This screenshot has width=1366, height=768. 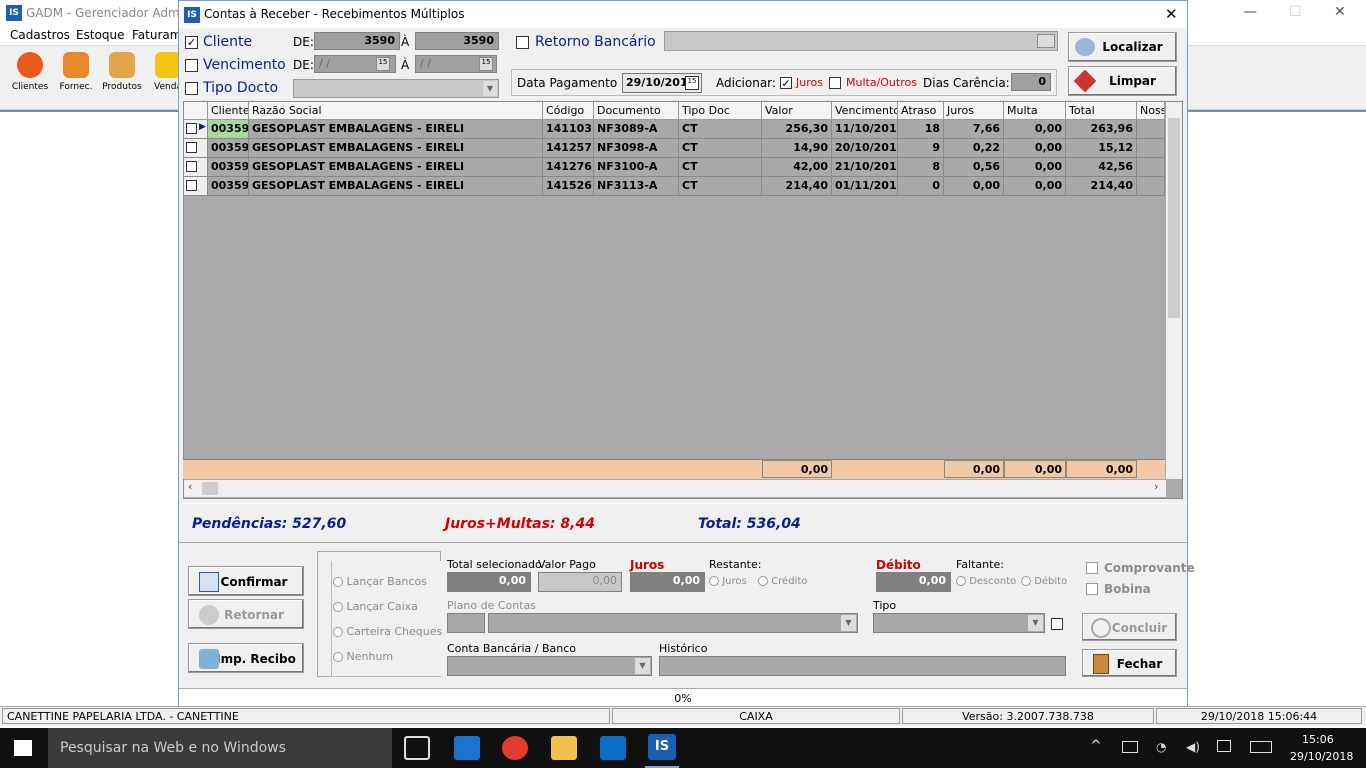 I want to click on radio-carteira-cheques: Carteira Cheques, so click(x=387, y=631).